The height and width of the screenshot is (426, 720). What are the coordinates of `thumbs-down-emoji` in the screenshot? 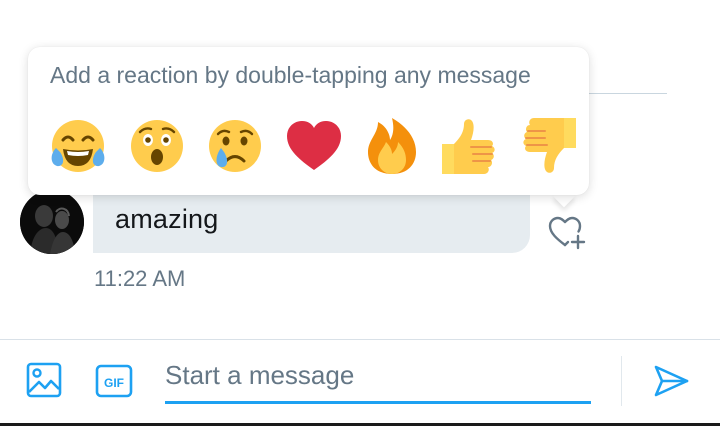 It's located at (548, 146).